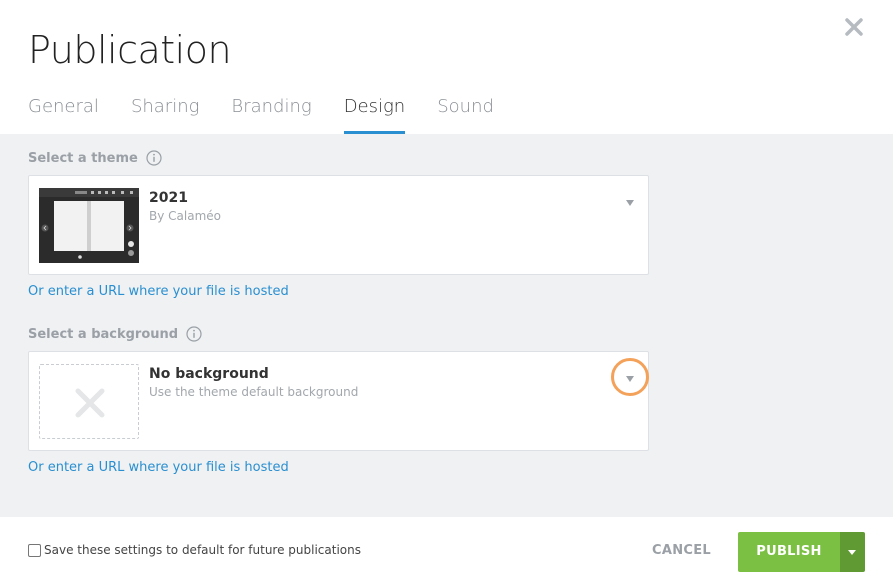 This screenshot has height=585, width=893. I want to click on tab-bar: General Sharing Branding Design Sound, so click(277, 114).